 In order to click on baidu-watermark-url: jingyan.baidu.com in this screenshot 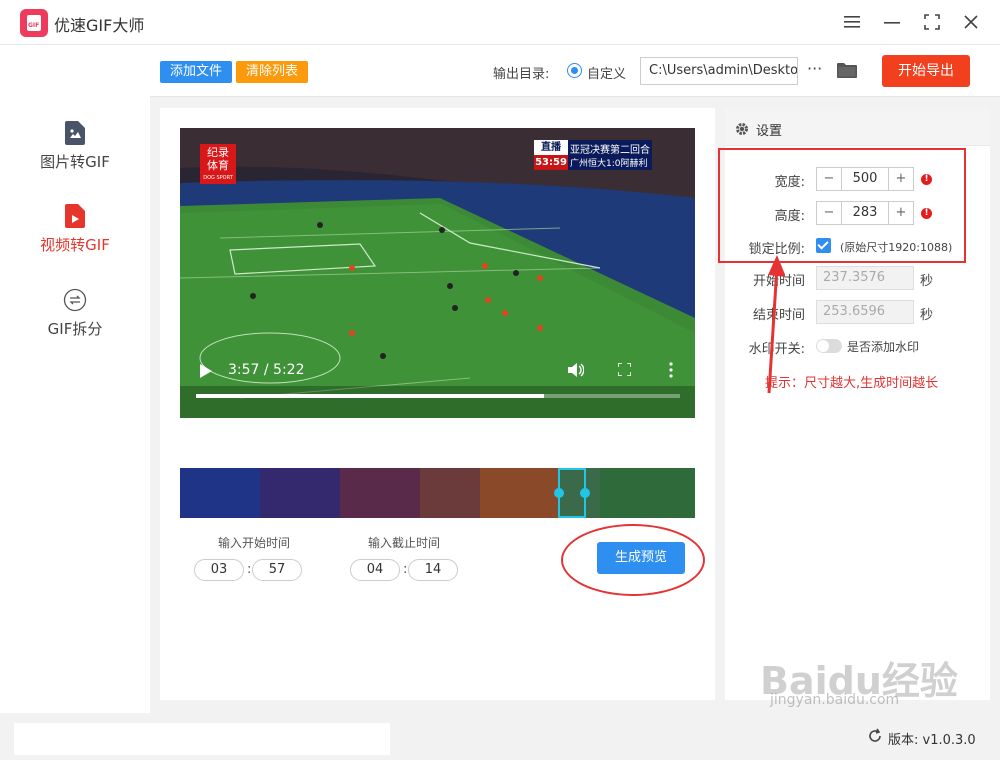, I will do `click(835, 700)`.